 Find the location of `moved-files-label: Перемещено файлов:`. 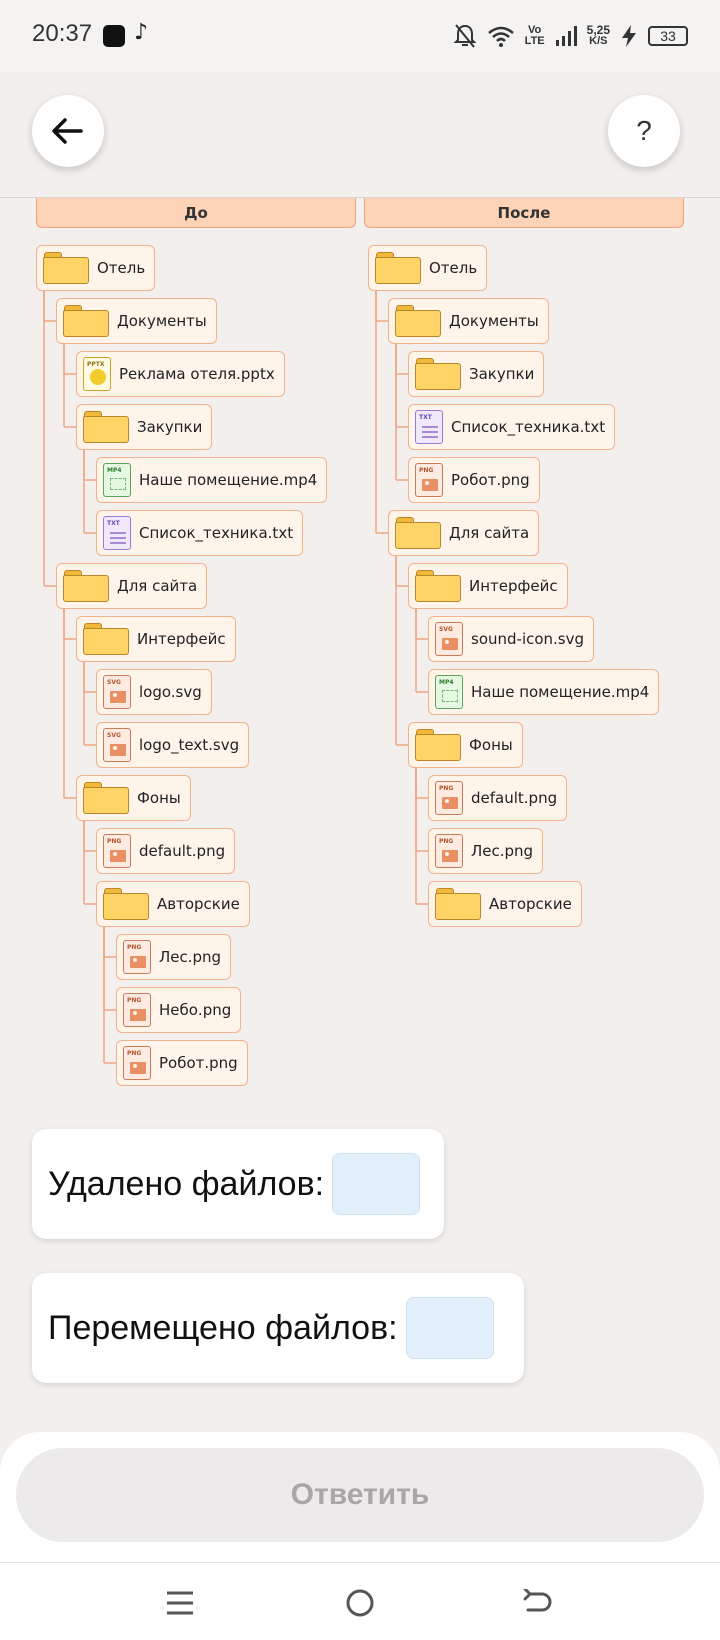

moved-files-label: Перемещено файлов: is located at coordinates (223, 1327).